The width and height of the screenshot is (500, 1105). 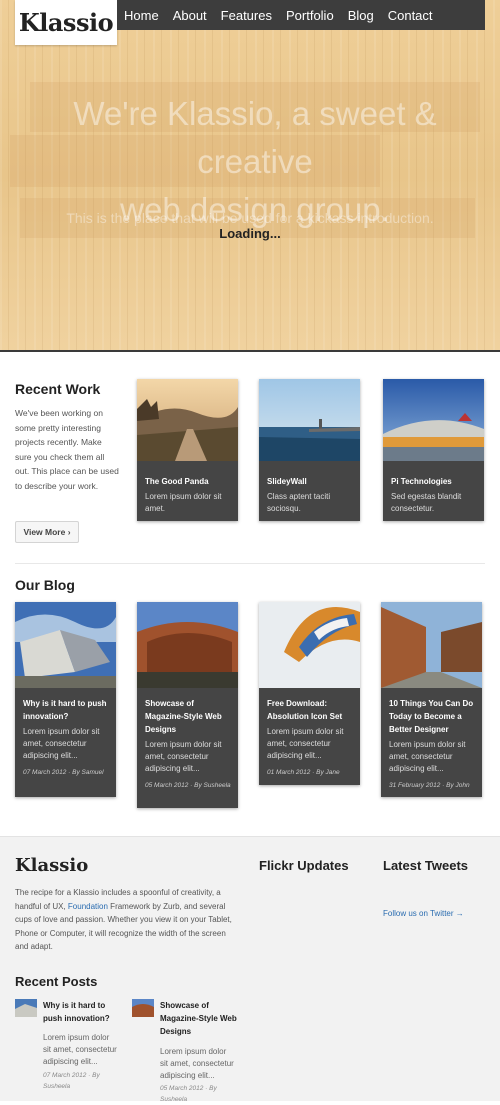 I want to click on nav-about: About, so click(x=190, y=15).